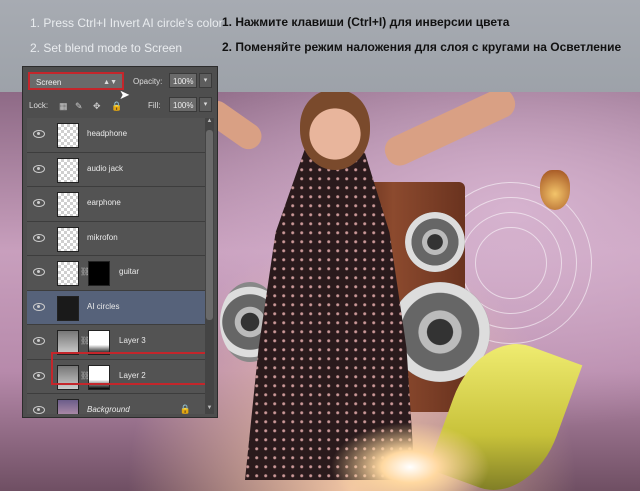 Image resolution: width=640 pixels, height=491 pixels. What do you see at coordinates (103, 306) in the screenshot?
I see `layer-name: AI circles` at bounding box center [103, 306].